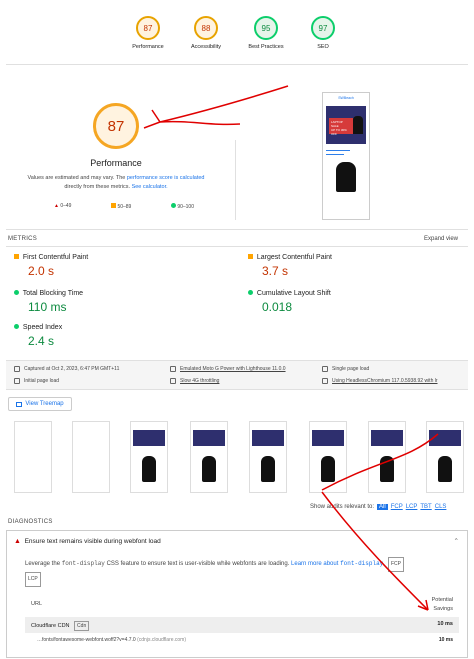 This screenshot has width=474, height=659. What do you see at coordinates (325, 381) in the screenshot?
I see `browser-icon` at bounding box center [325, 381].